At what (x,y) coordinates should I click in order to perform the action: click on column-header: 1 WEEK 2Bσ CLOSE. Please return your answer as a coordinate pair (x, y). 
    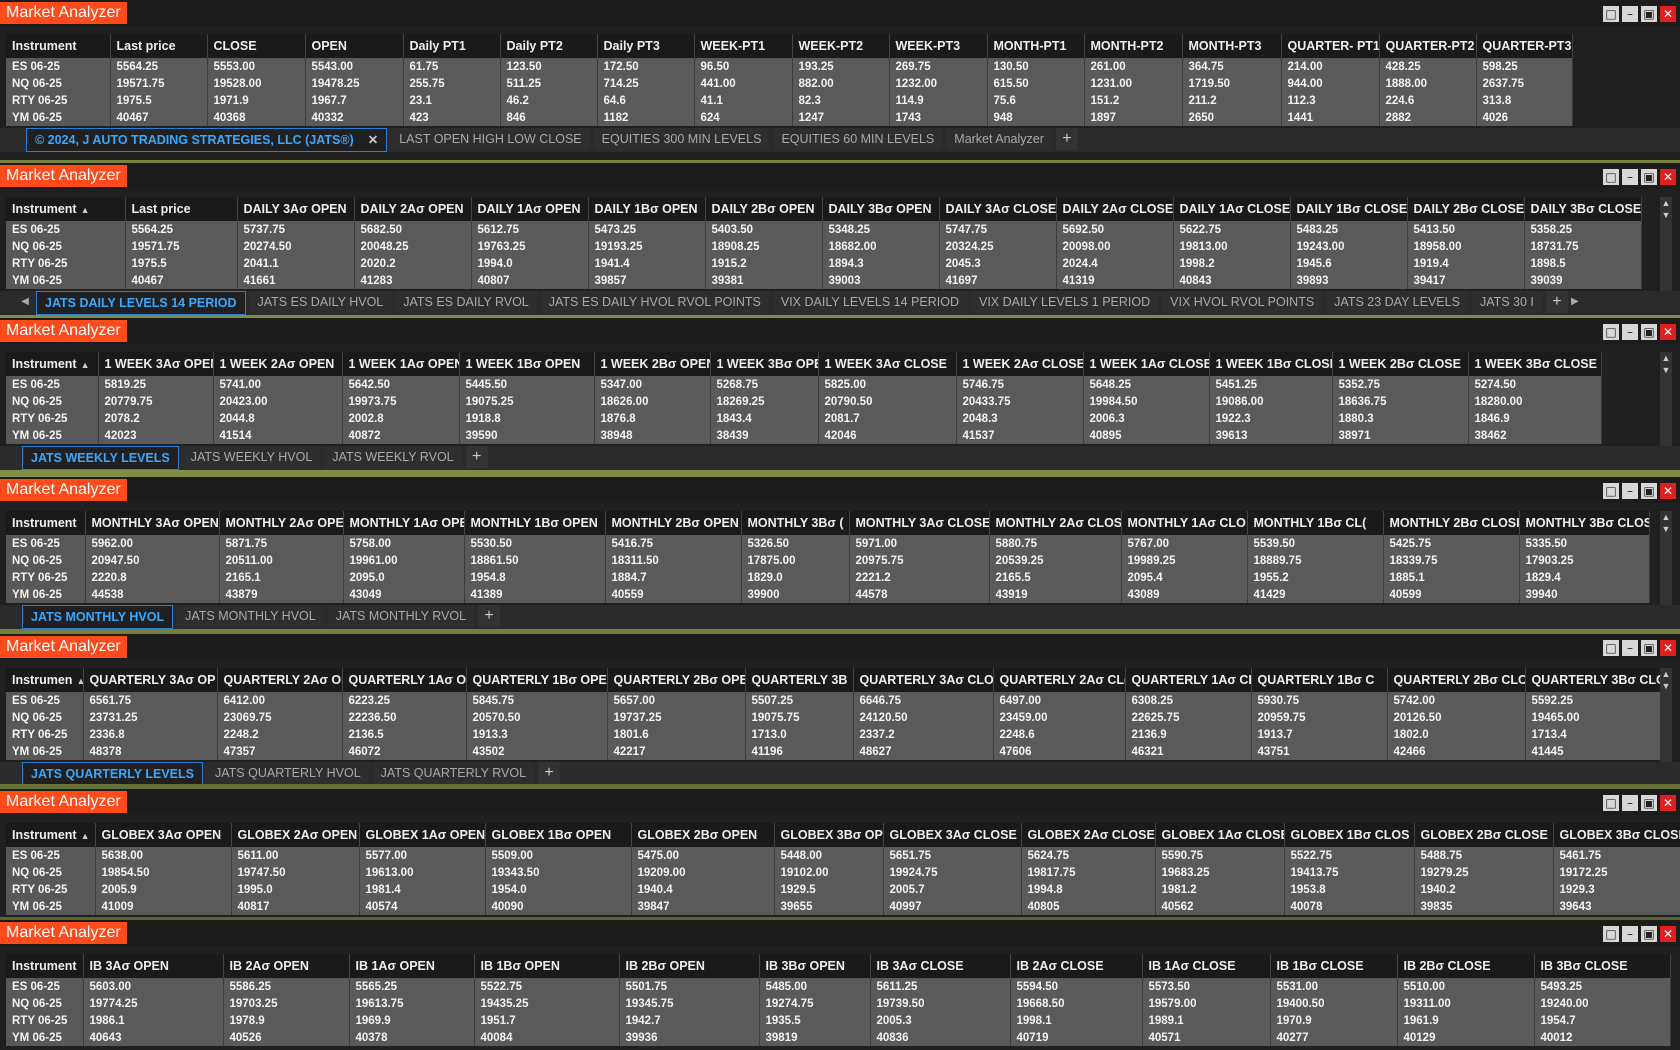
    Looking at the image, I should click on (1400, 364).